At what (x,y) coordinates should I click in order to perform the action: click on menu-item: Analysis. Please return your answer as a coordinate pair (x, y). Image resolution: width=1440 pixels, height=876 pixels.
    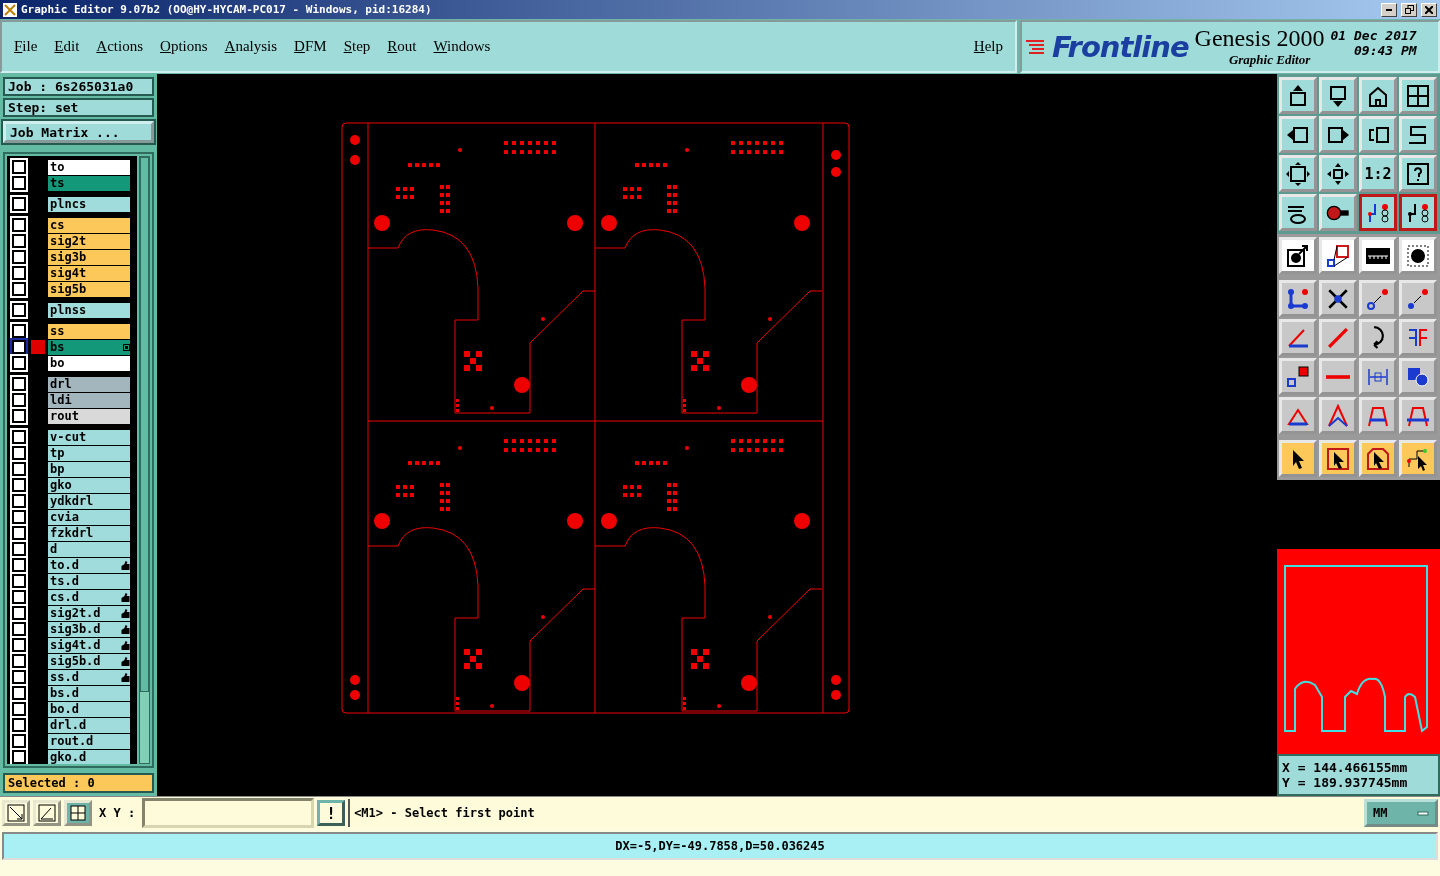
    Looking at the image, I should click on (251, 46).